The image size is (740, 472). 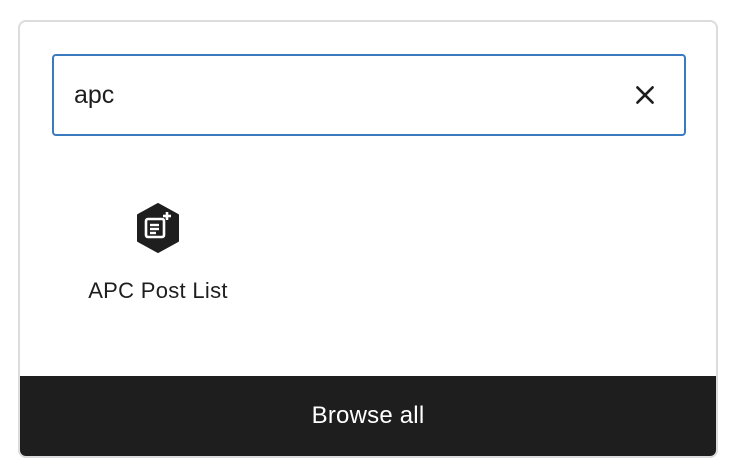 I want to click on post-list-add-icon, so click(x=158, y=228).